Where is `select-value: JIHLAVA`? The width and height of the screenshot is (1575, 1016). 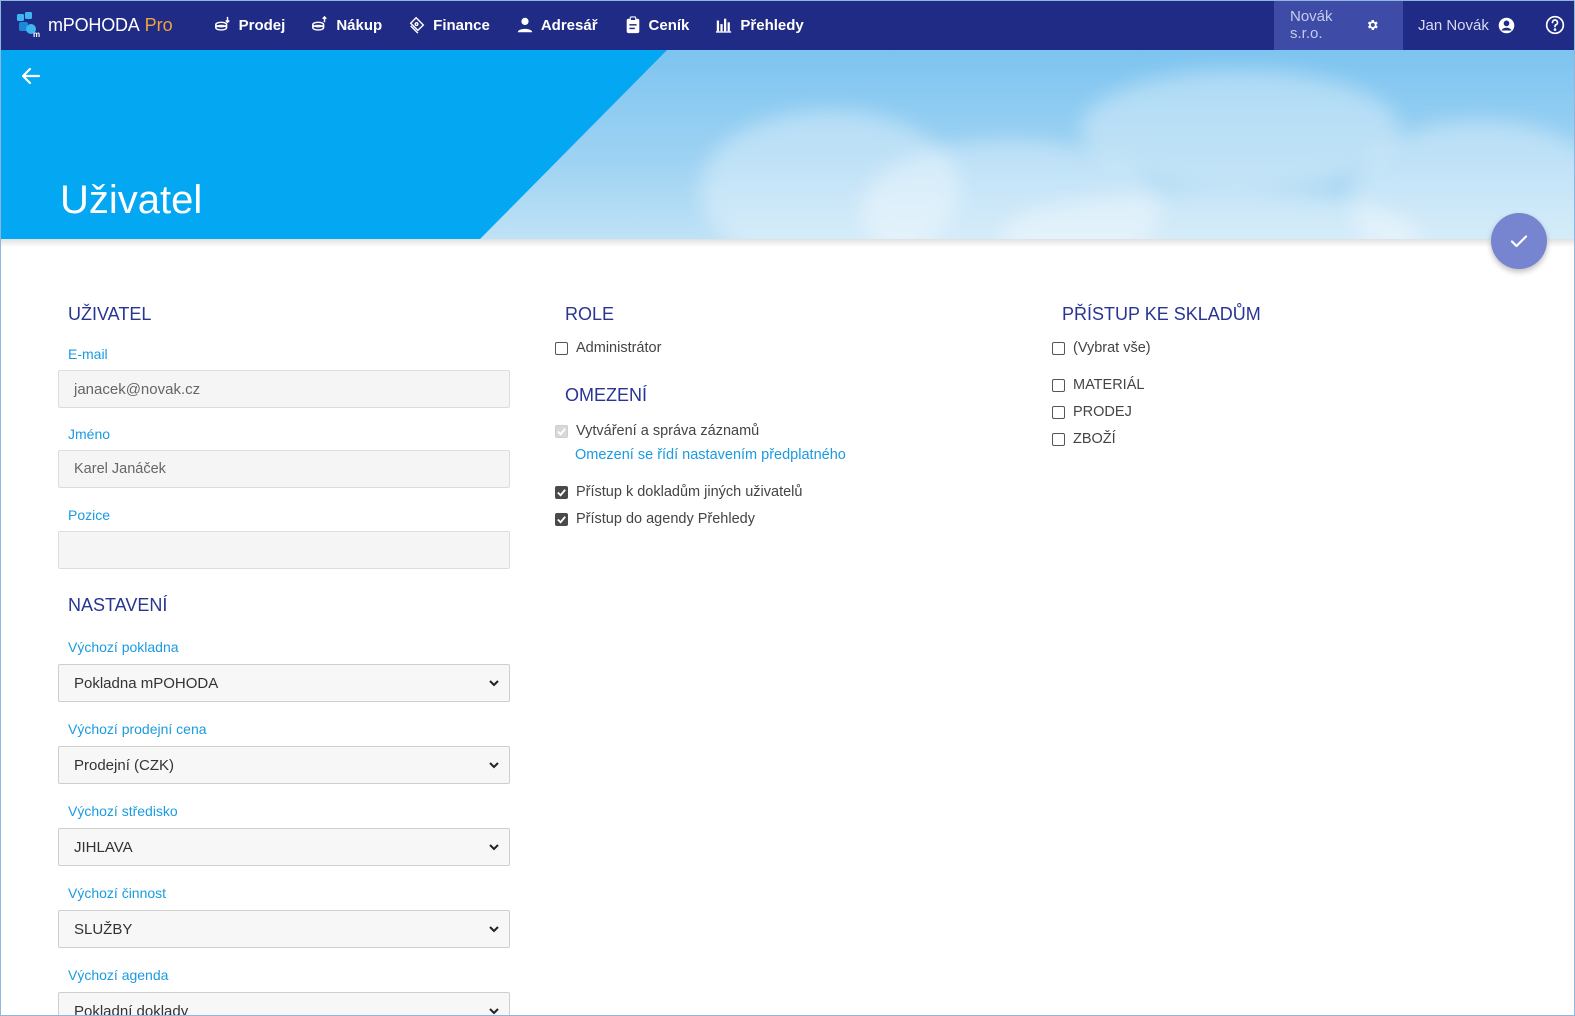
select-value: JIHLAVA is located at coordinates (103, 847).